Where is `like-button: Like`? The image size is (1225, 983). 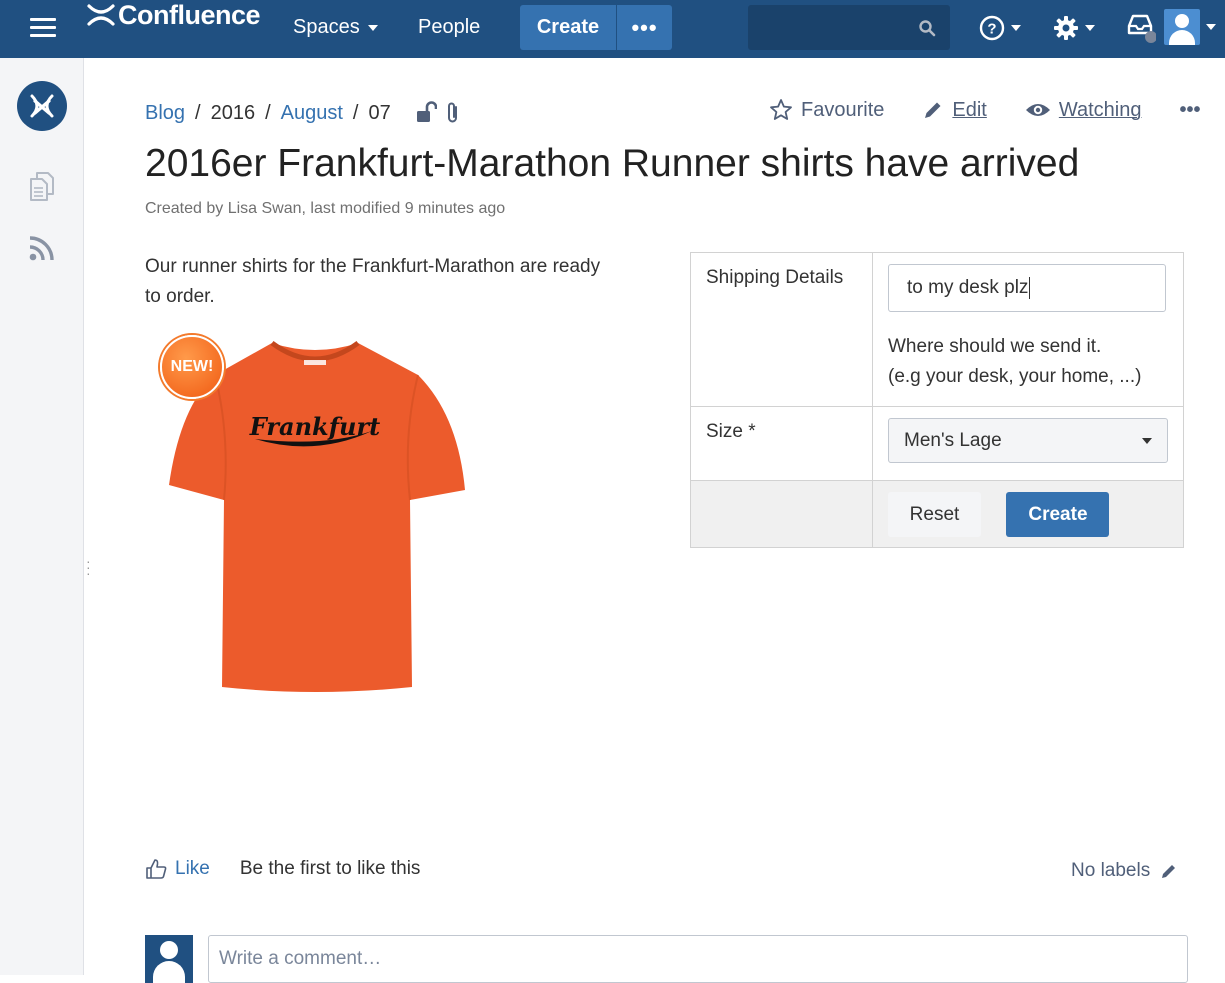 like-button: Like is located at coordinates (177, 869).